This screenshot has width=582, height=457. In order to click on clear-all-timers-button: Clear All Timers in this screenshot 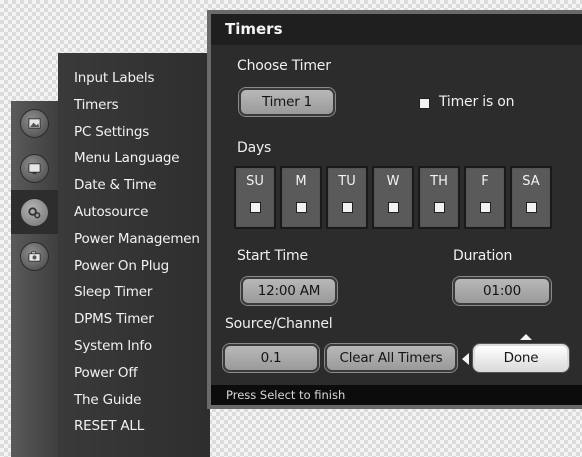, I will do `click(391, 358)`.